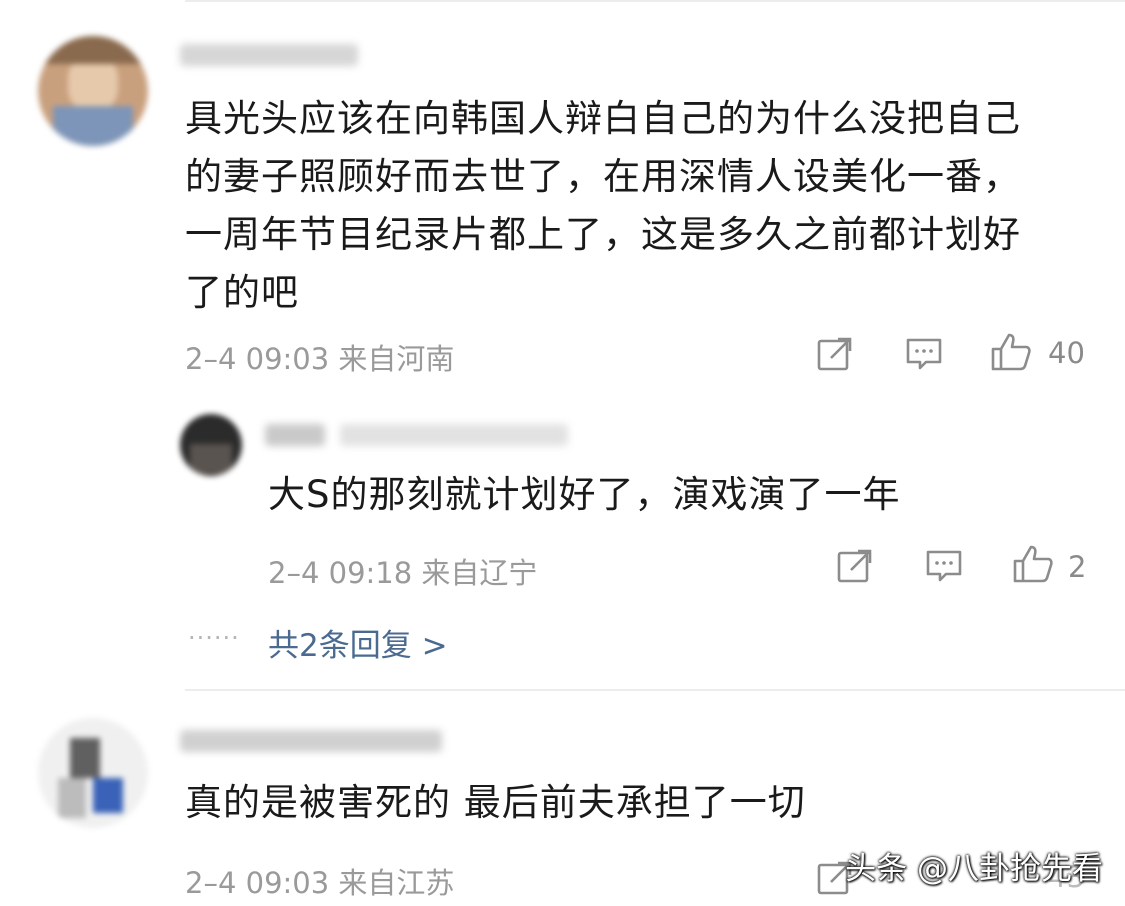 This screenshot has width=1125, height=906. Describe the element at coordinates (495, 802) in the screenshot. I see `comment-text: 真的是被害死的 最后前夫承担了一切` at that location.